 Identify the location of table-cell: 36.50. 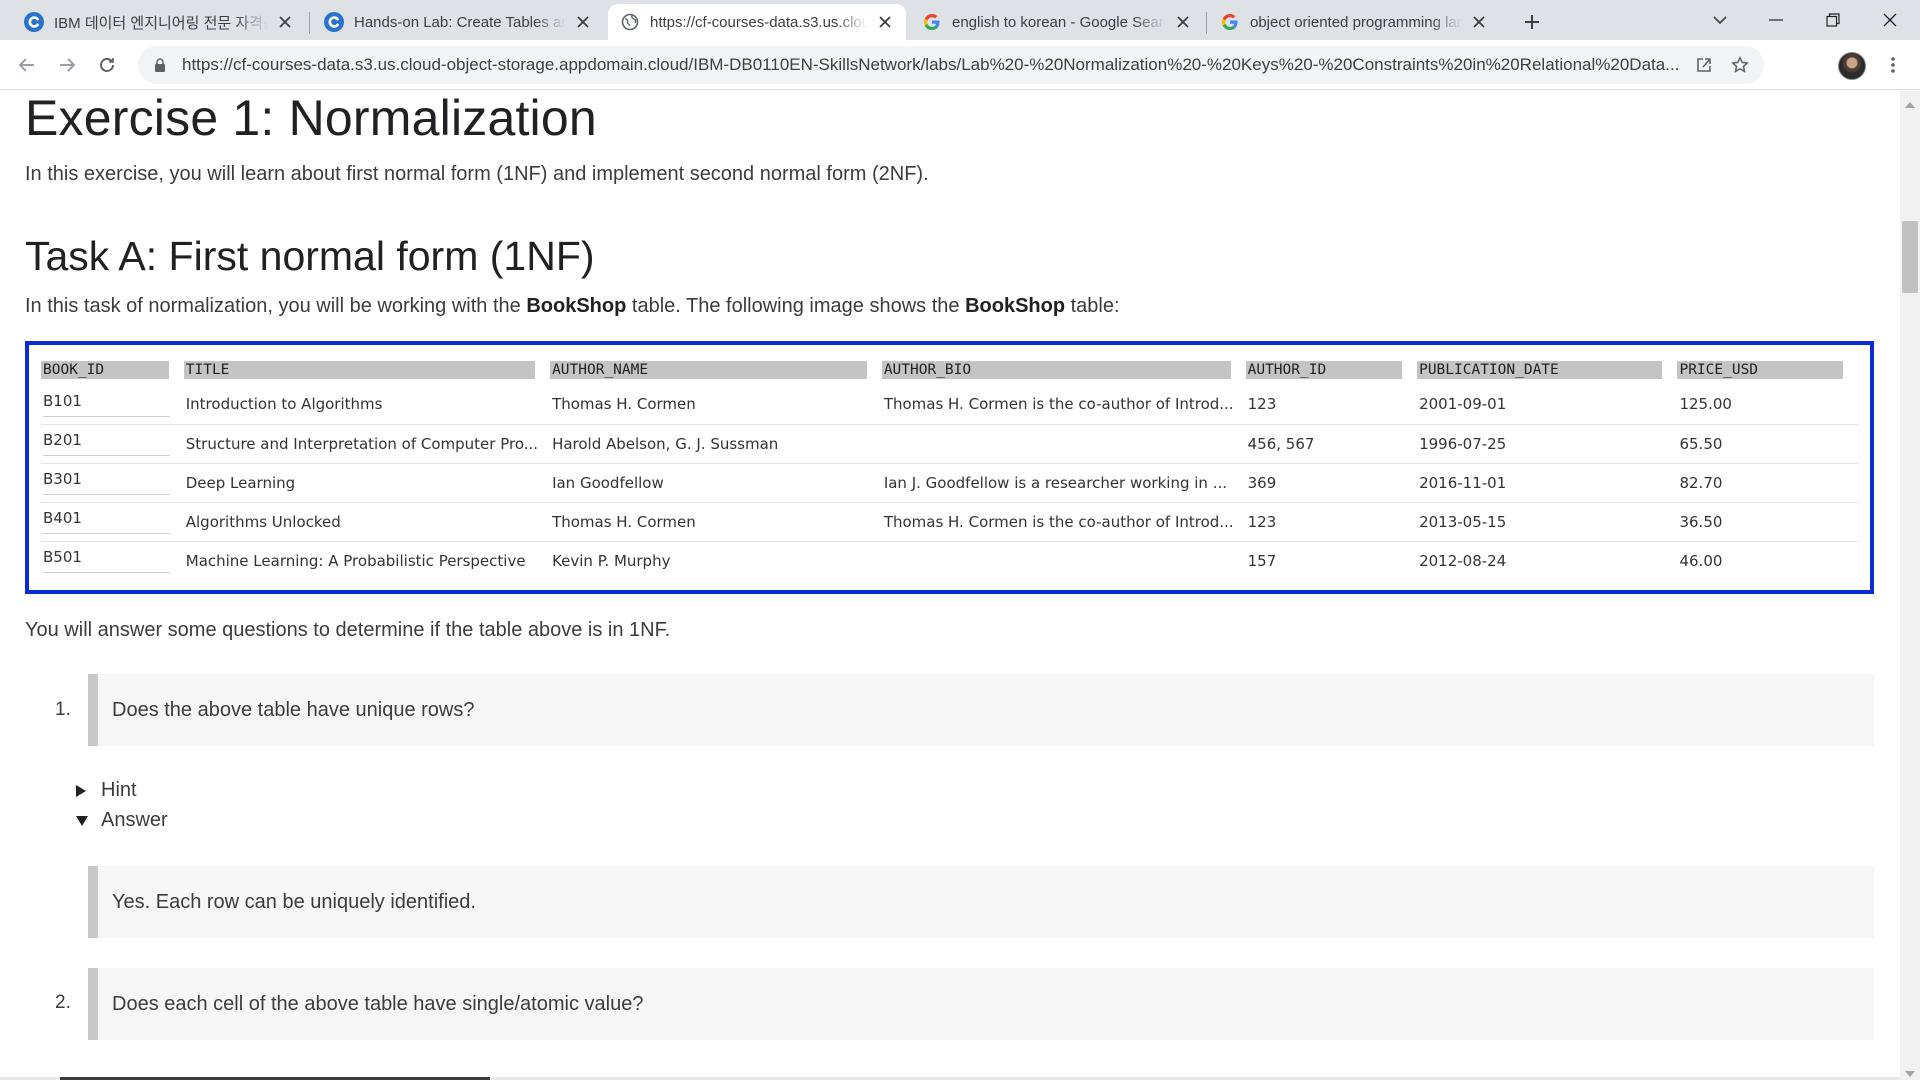
(1767, 522).